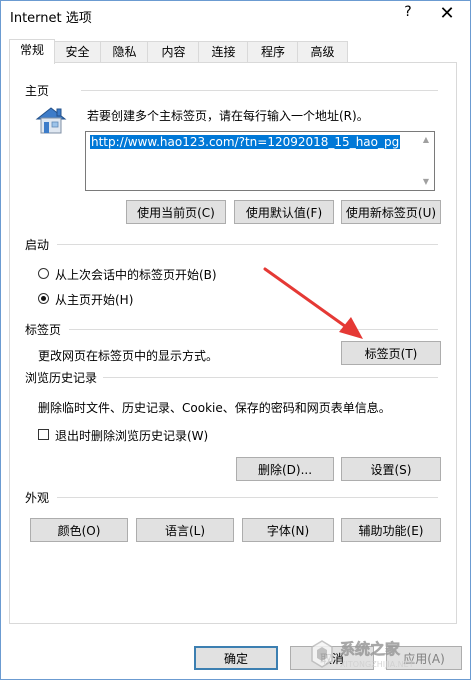  I want to click on fonts-button: 字体(N), so click(288, 530).